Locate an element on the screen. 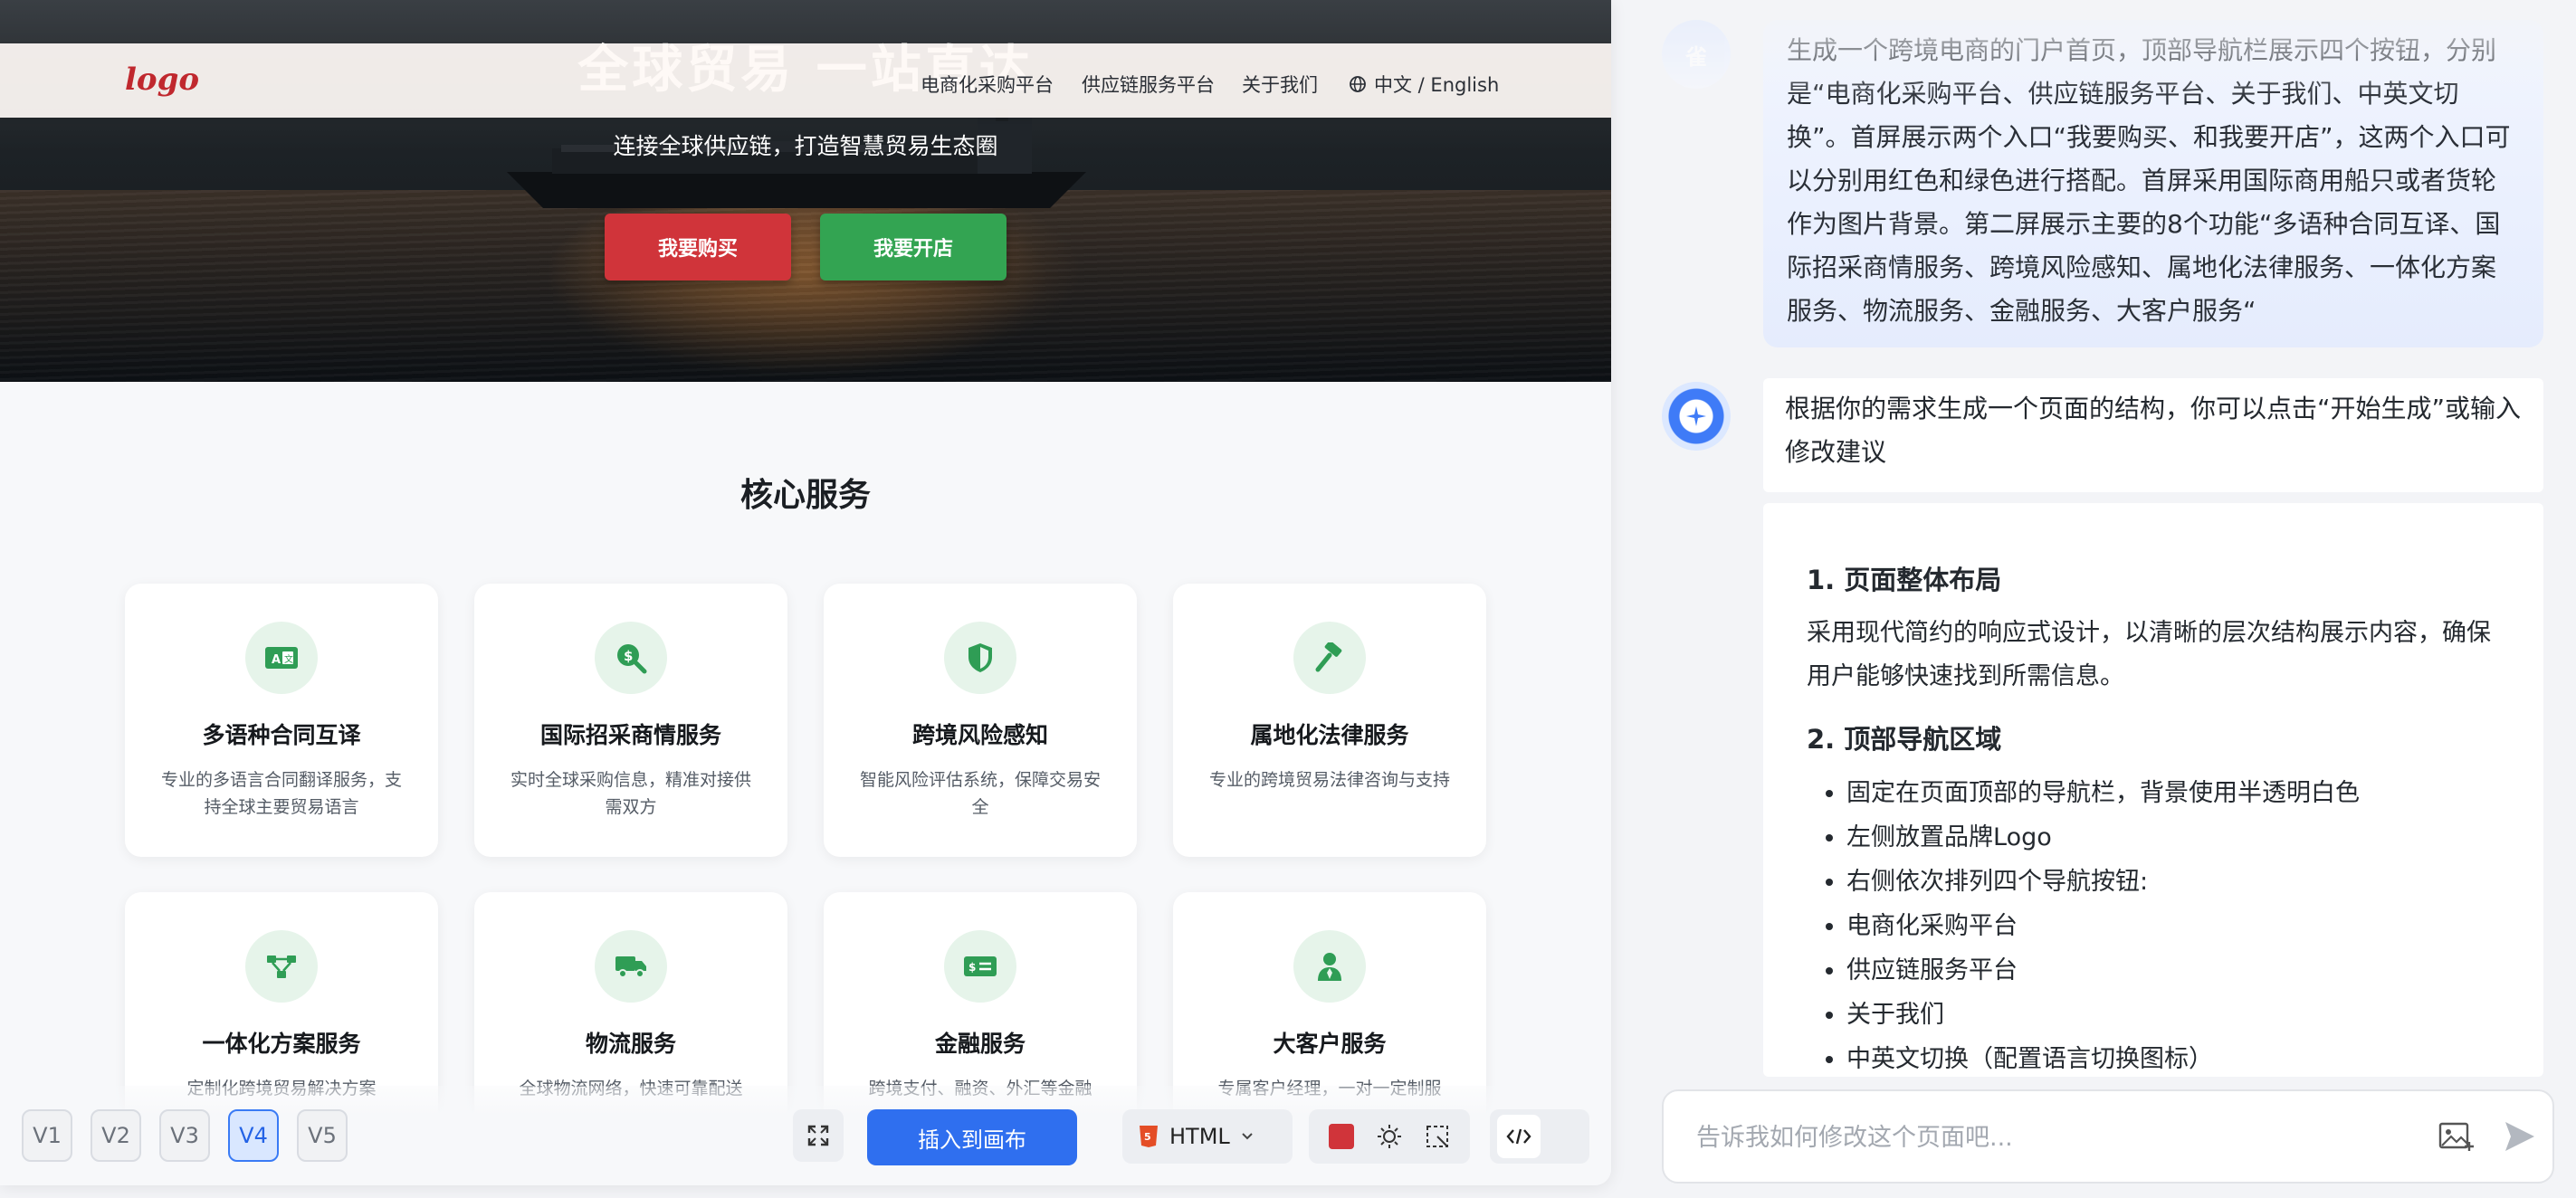 Image resolution: width=2576 pixels, height=1198 pixels. version-tab-v5: V5 is located at coordinates (322, 1135).